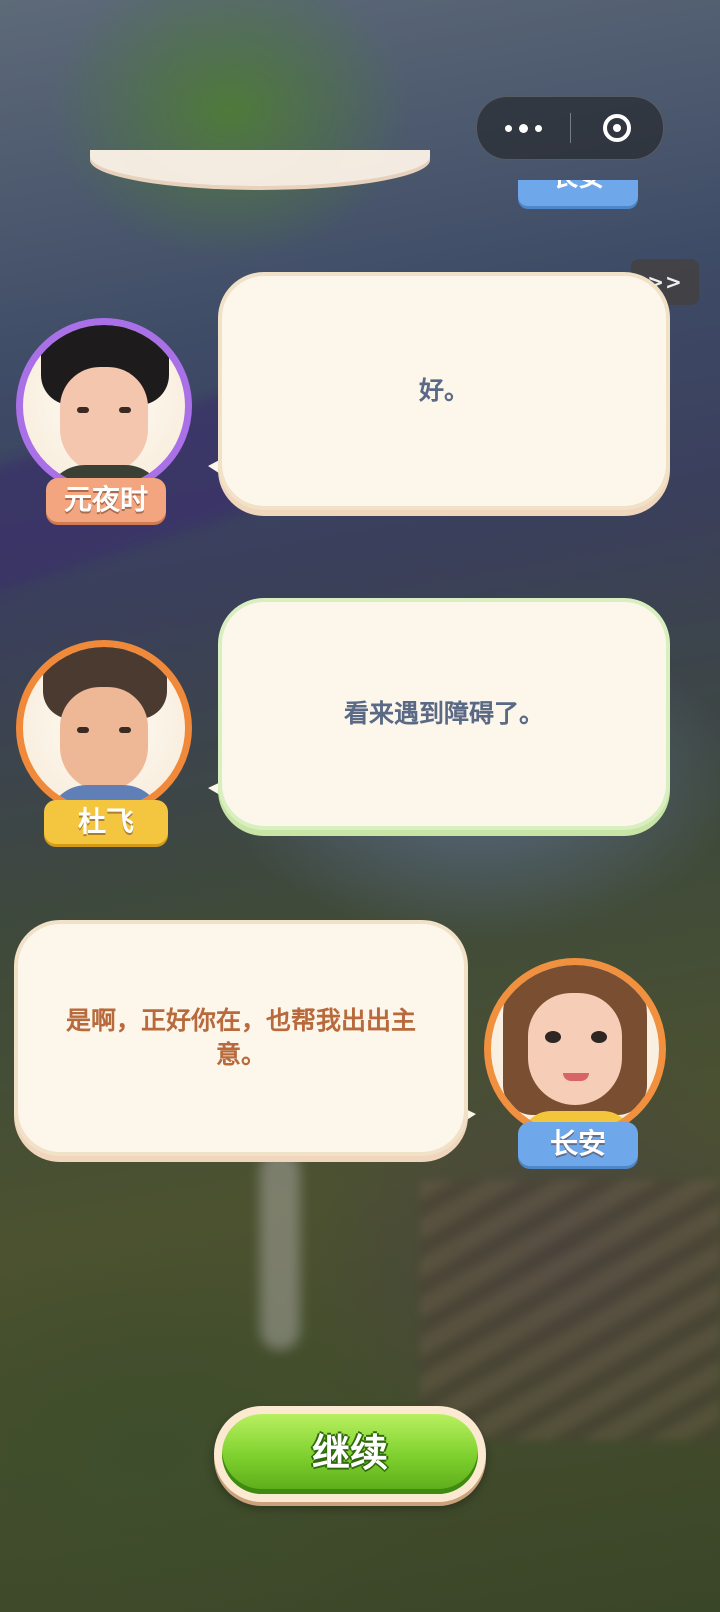  I want to click on speech-bubble: 是啊，正好你在，也帮我出出主意。, so click(241, 1038).